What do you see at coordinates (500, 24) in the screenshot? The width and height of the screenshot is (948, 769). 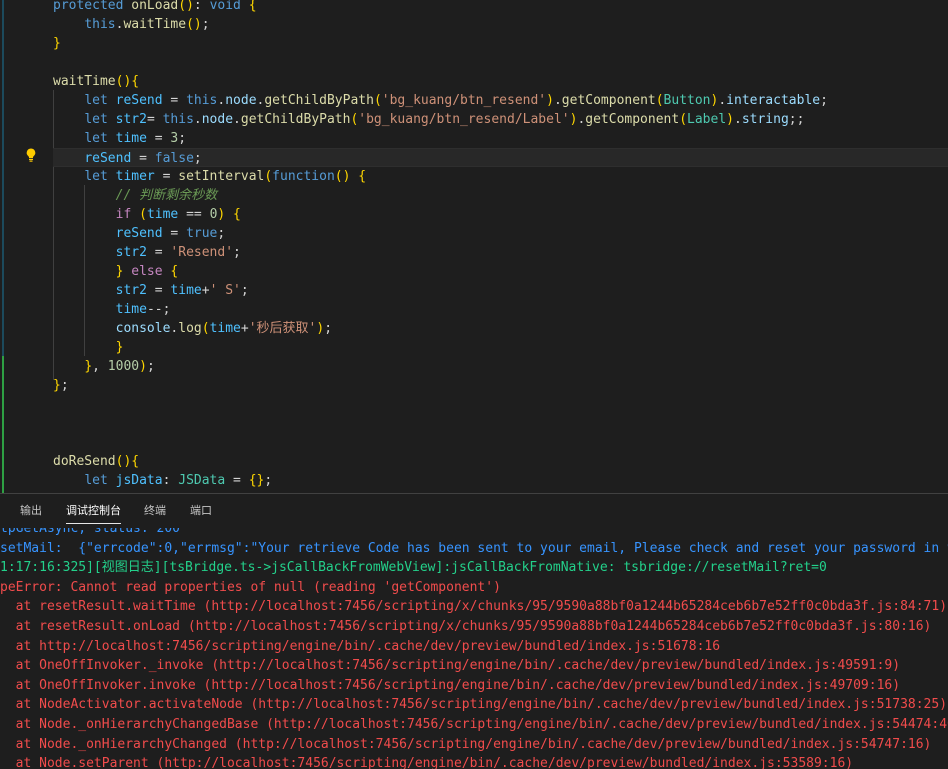 I see `code-line: this.waitTime();` at bounding box center [500, 24].